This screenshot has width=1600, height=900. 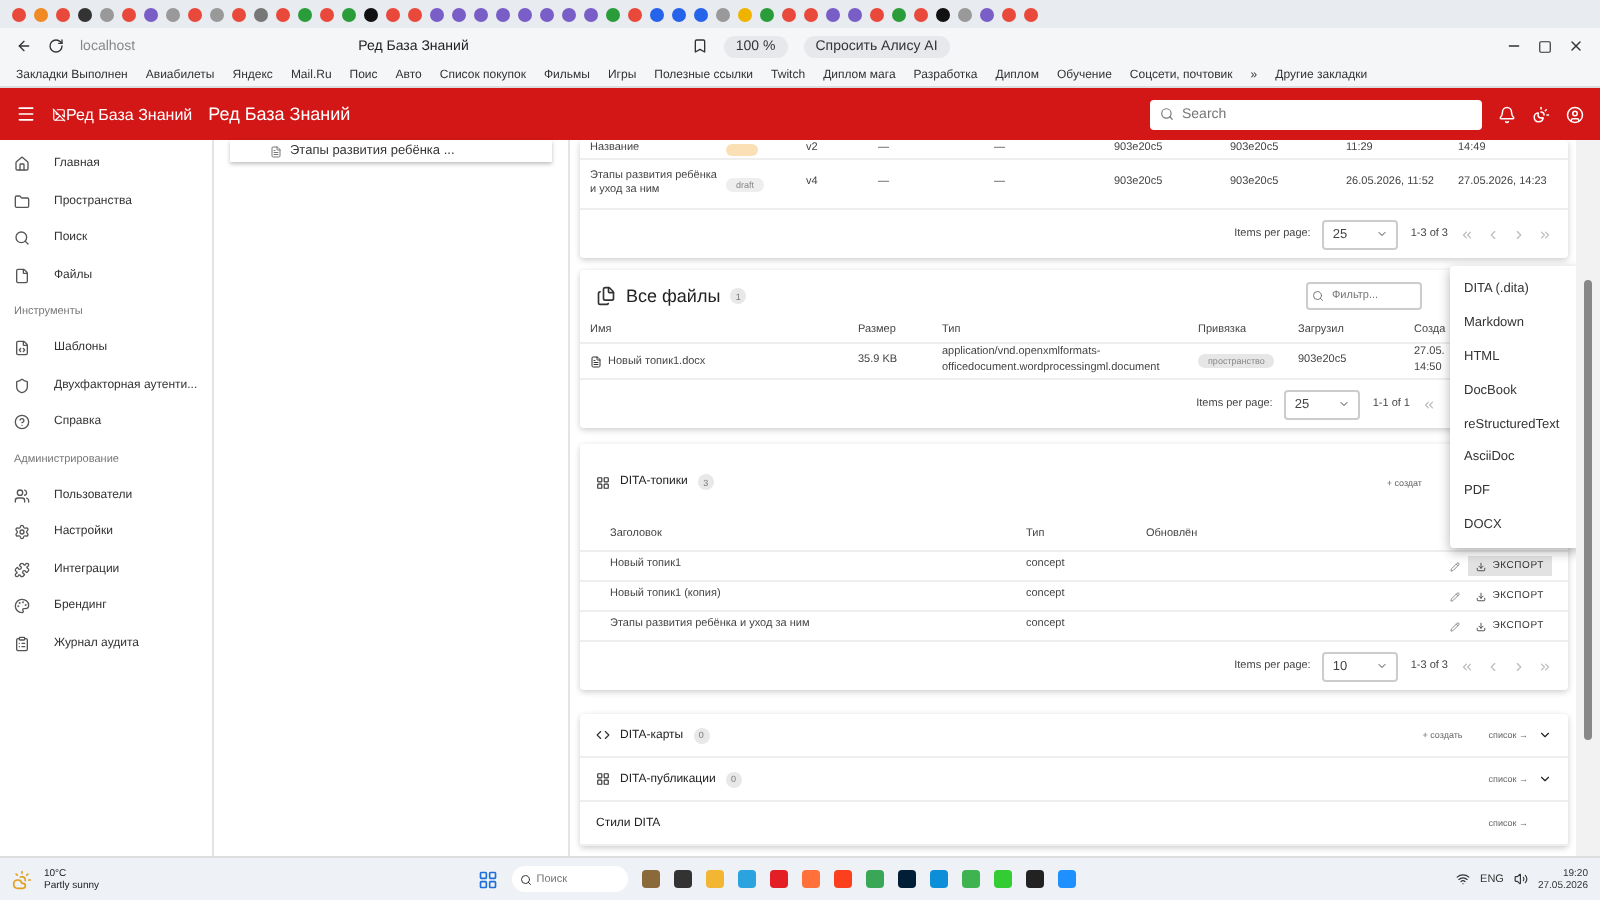 What do you see at coordinates (673, 296) in the screenshot?
I see `card-title: Все файлы` at bounding box center [673, 296].